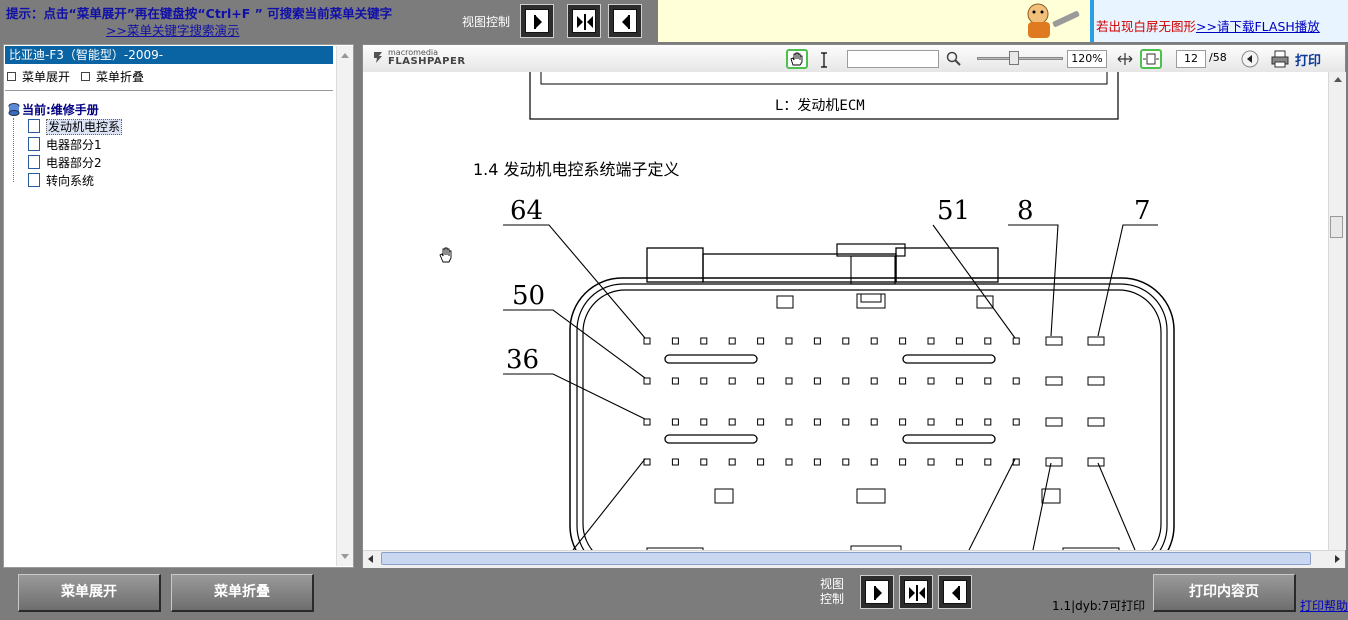 Image resolution: width=1348 pixels, height=620 pixels. What do you see at coordinates (824, 60) in the screenshot?
I see `text-select-icon` at bounding box center [824, 60].